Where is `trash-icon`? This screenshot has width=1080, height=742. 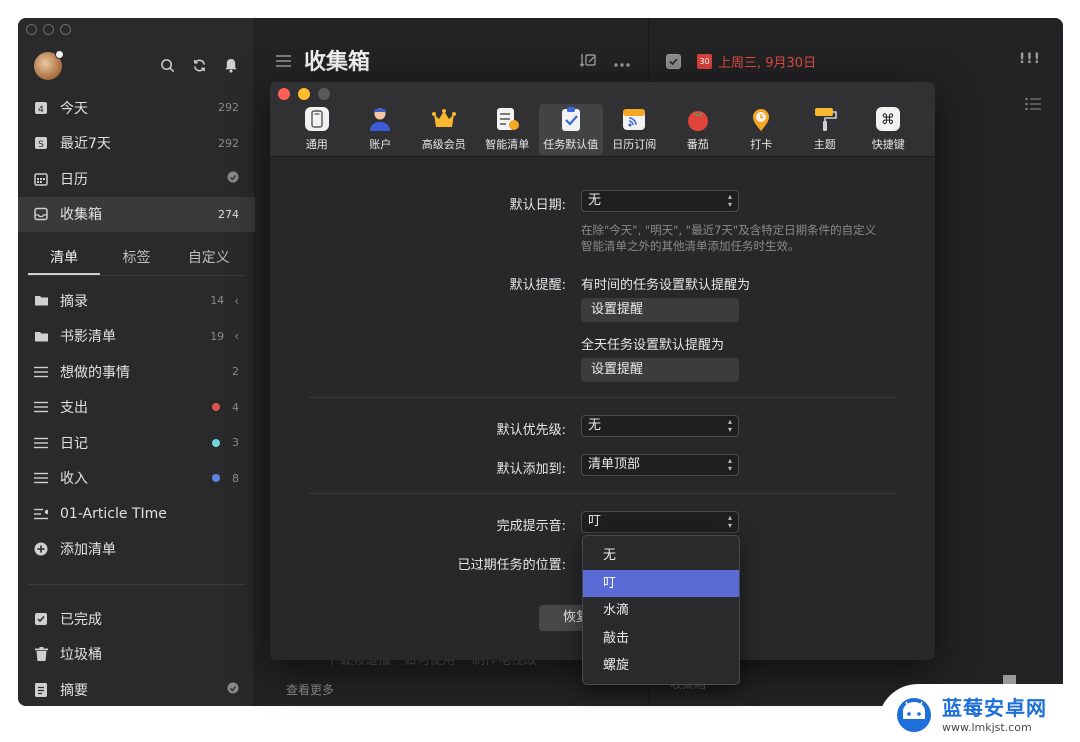 trash-icon is located at coordinates (41, 654).